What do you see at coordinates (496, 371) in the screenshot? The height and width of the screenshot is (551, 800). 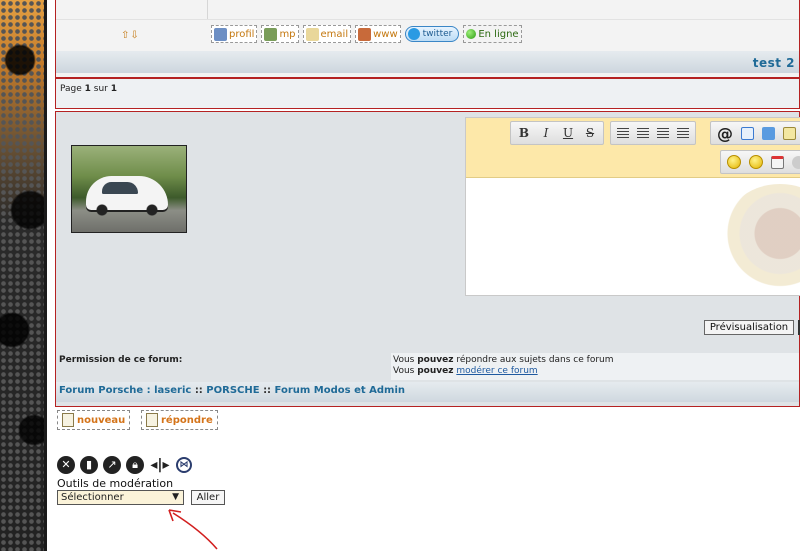 I see `moderate-forum-link: modérer ce forum` at bounding box center [496, 371].